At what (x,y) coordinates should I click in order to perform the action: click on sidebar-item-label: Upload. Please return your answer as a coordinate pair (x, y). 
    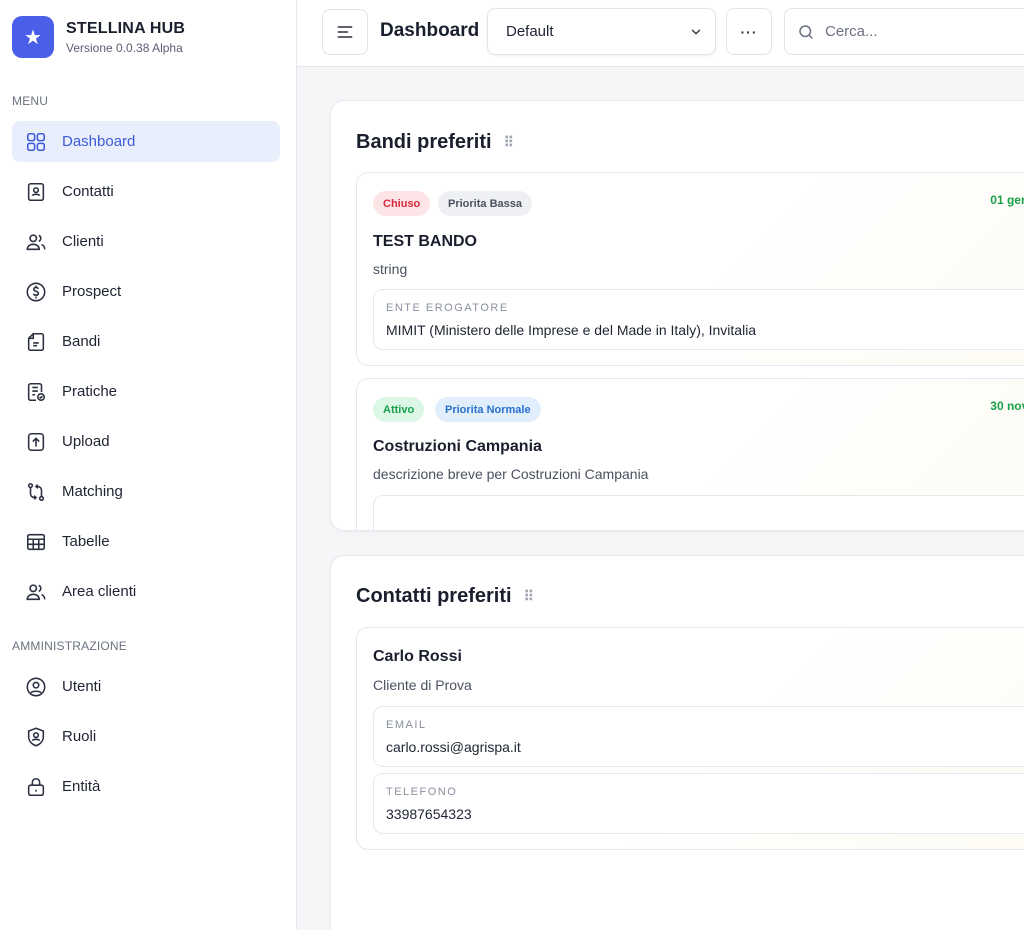
    Looking at the image, I should click on (86, 441).